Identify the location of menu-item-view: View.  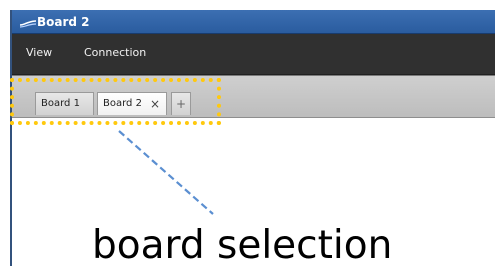
(39, 53).